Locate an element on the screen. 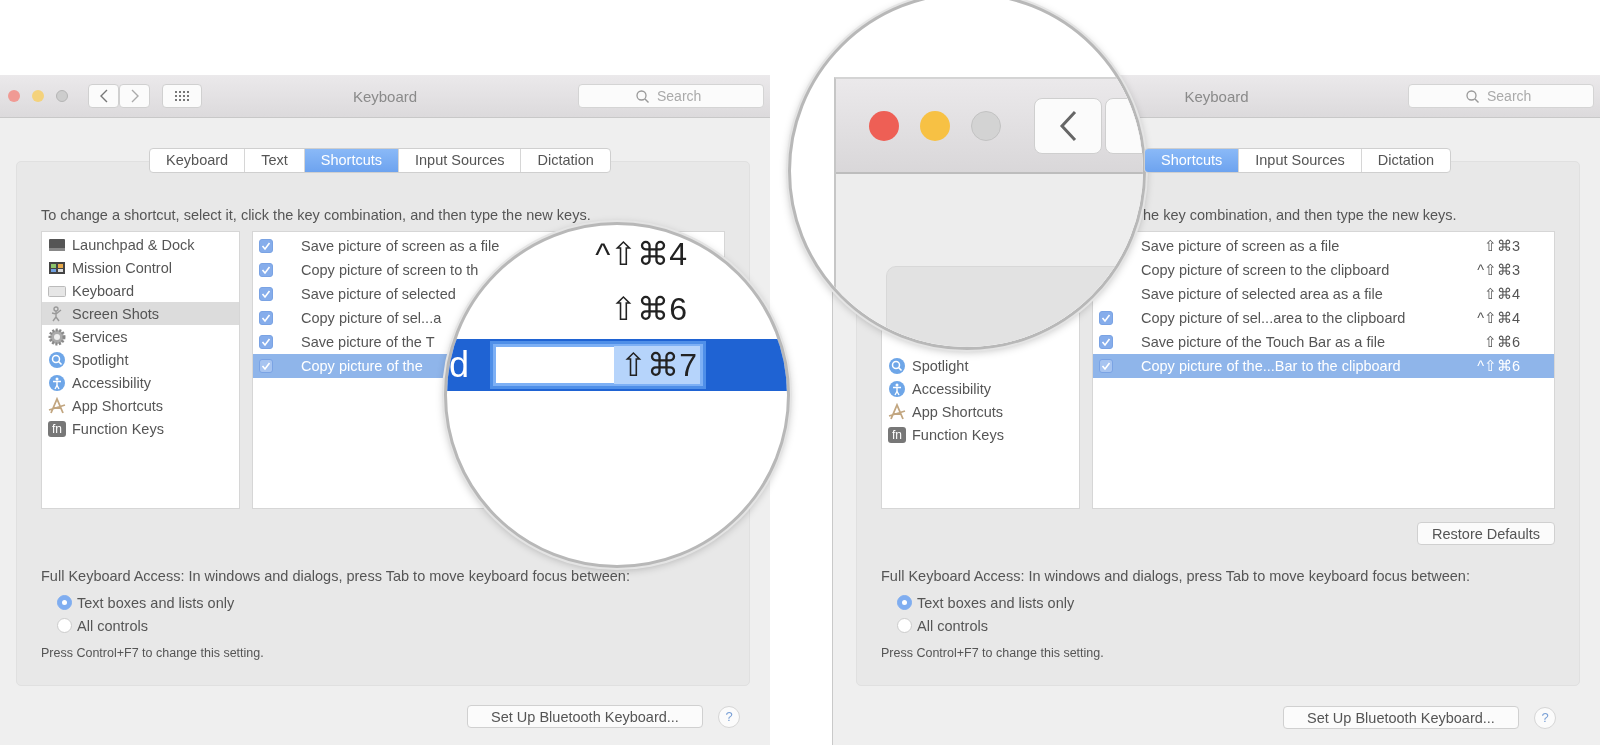  display-icon is located at coordinates (57, 244).